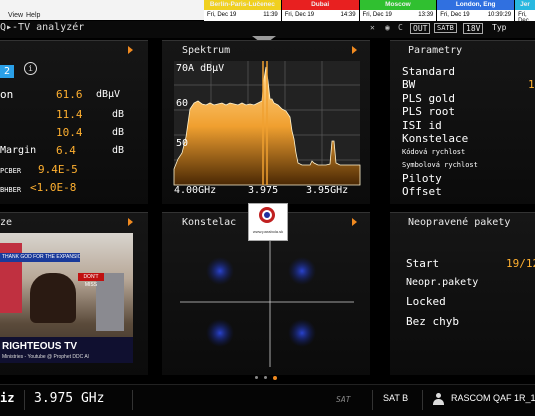 The image size is (535, 416). I want to click on menu-help: Help, so click(33, 15).